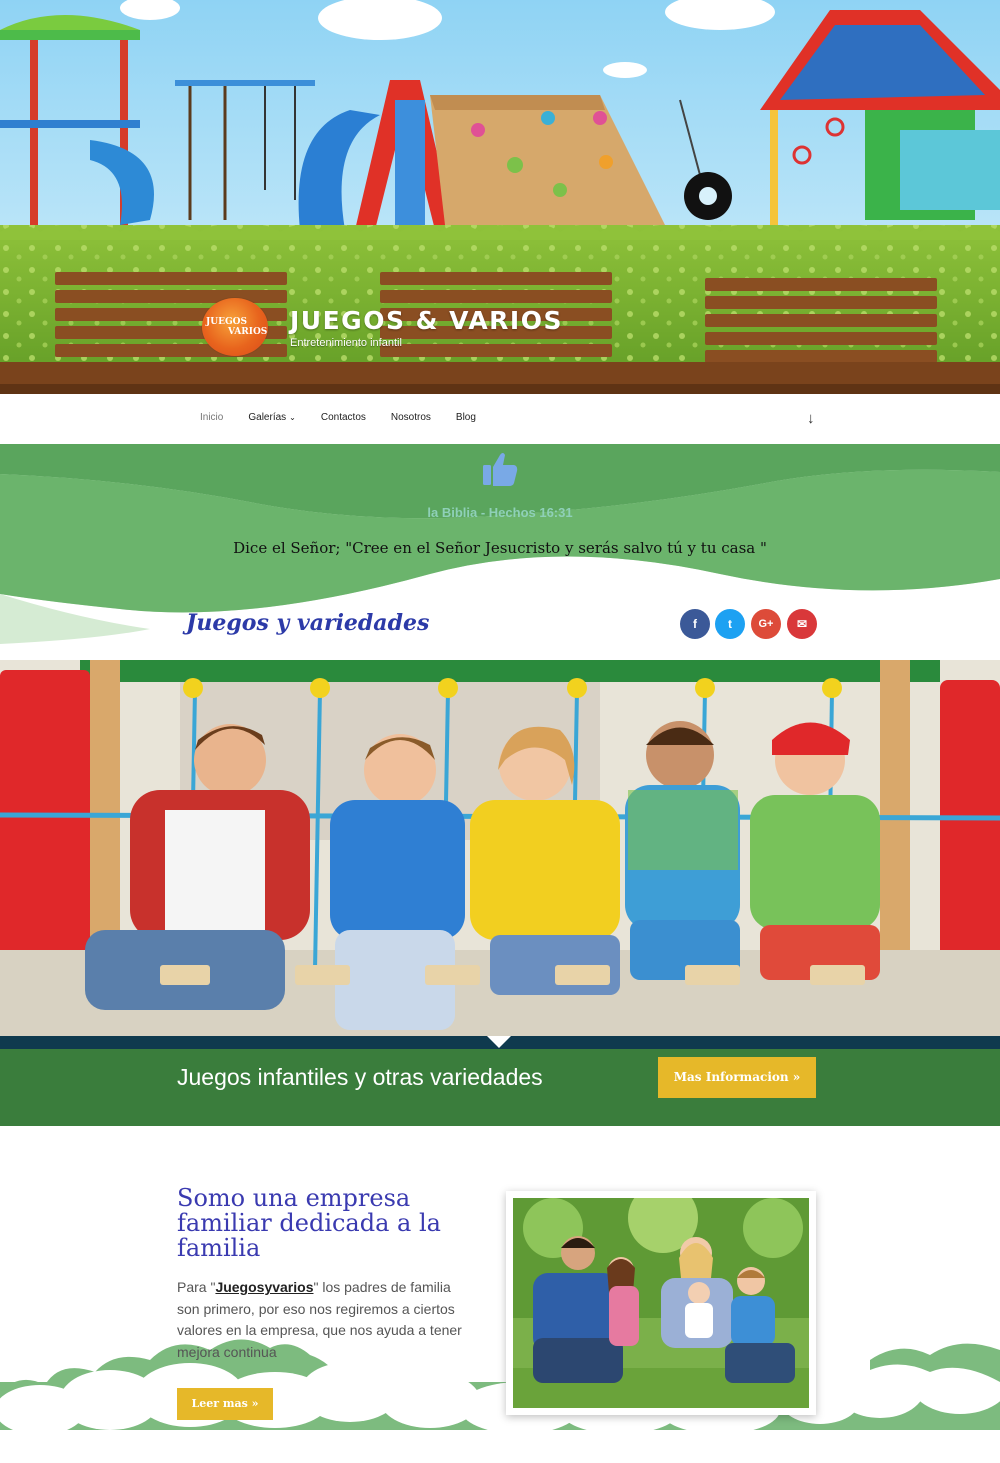 This screenshot has height=1463, width=1000. What do you see at coordinates (264, 1287) in the screenshot?
I see `brand-link: Juegosyvarios` at bounding box center [264, 1287].